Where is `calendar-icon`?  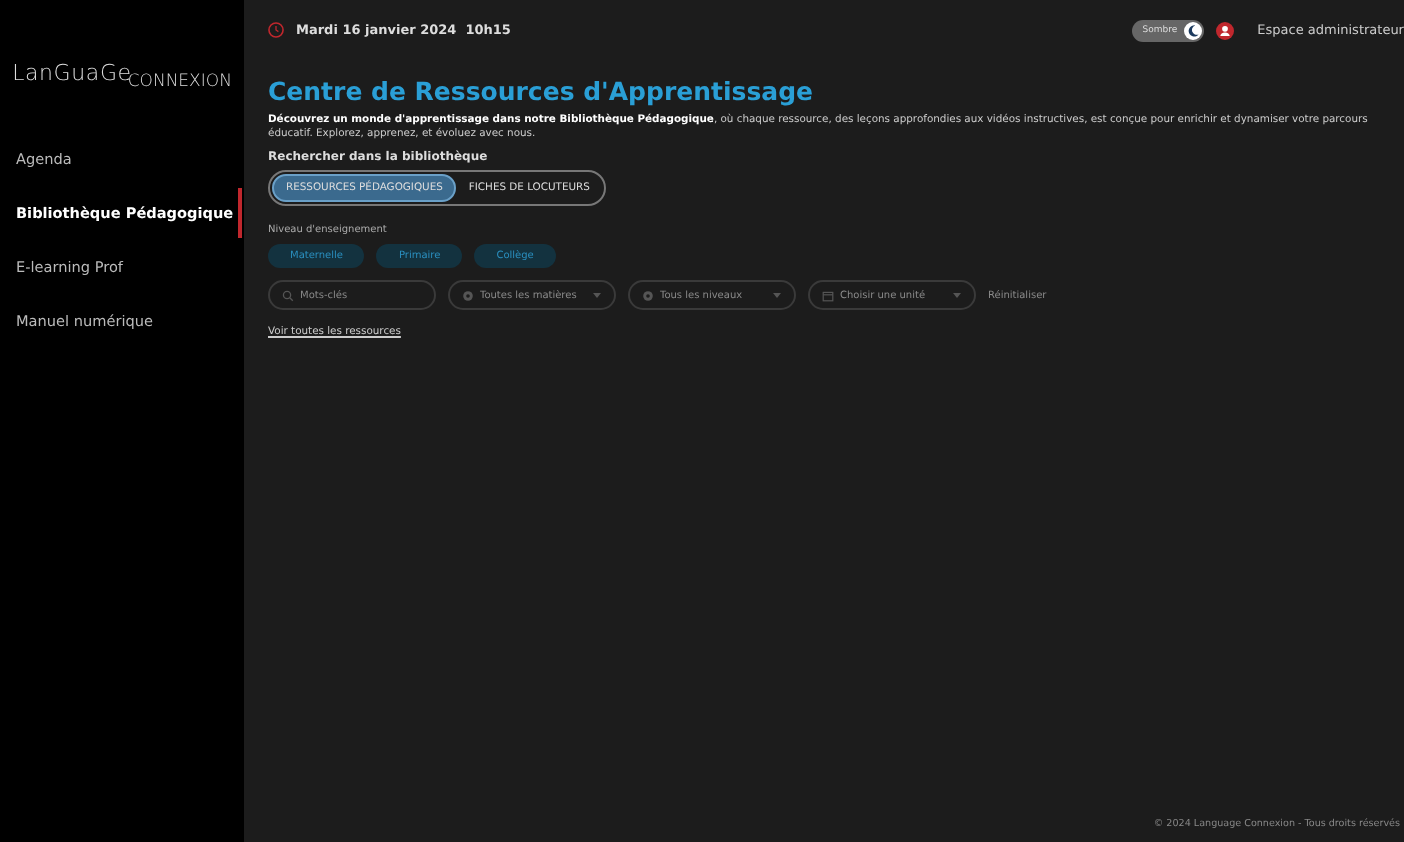 calendar-icon is located at coordinates (828, 295).